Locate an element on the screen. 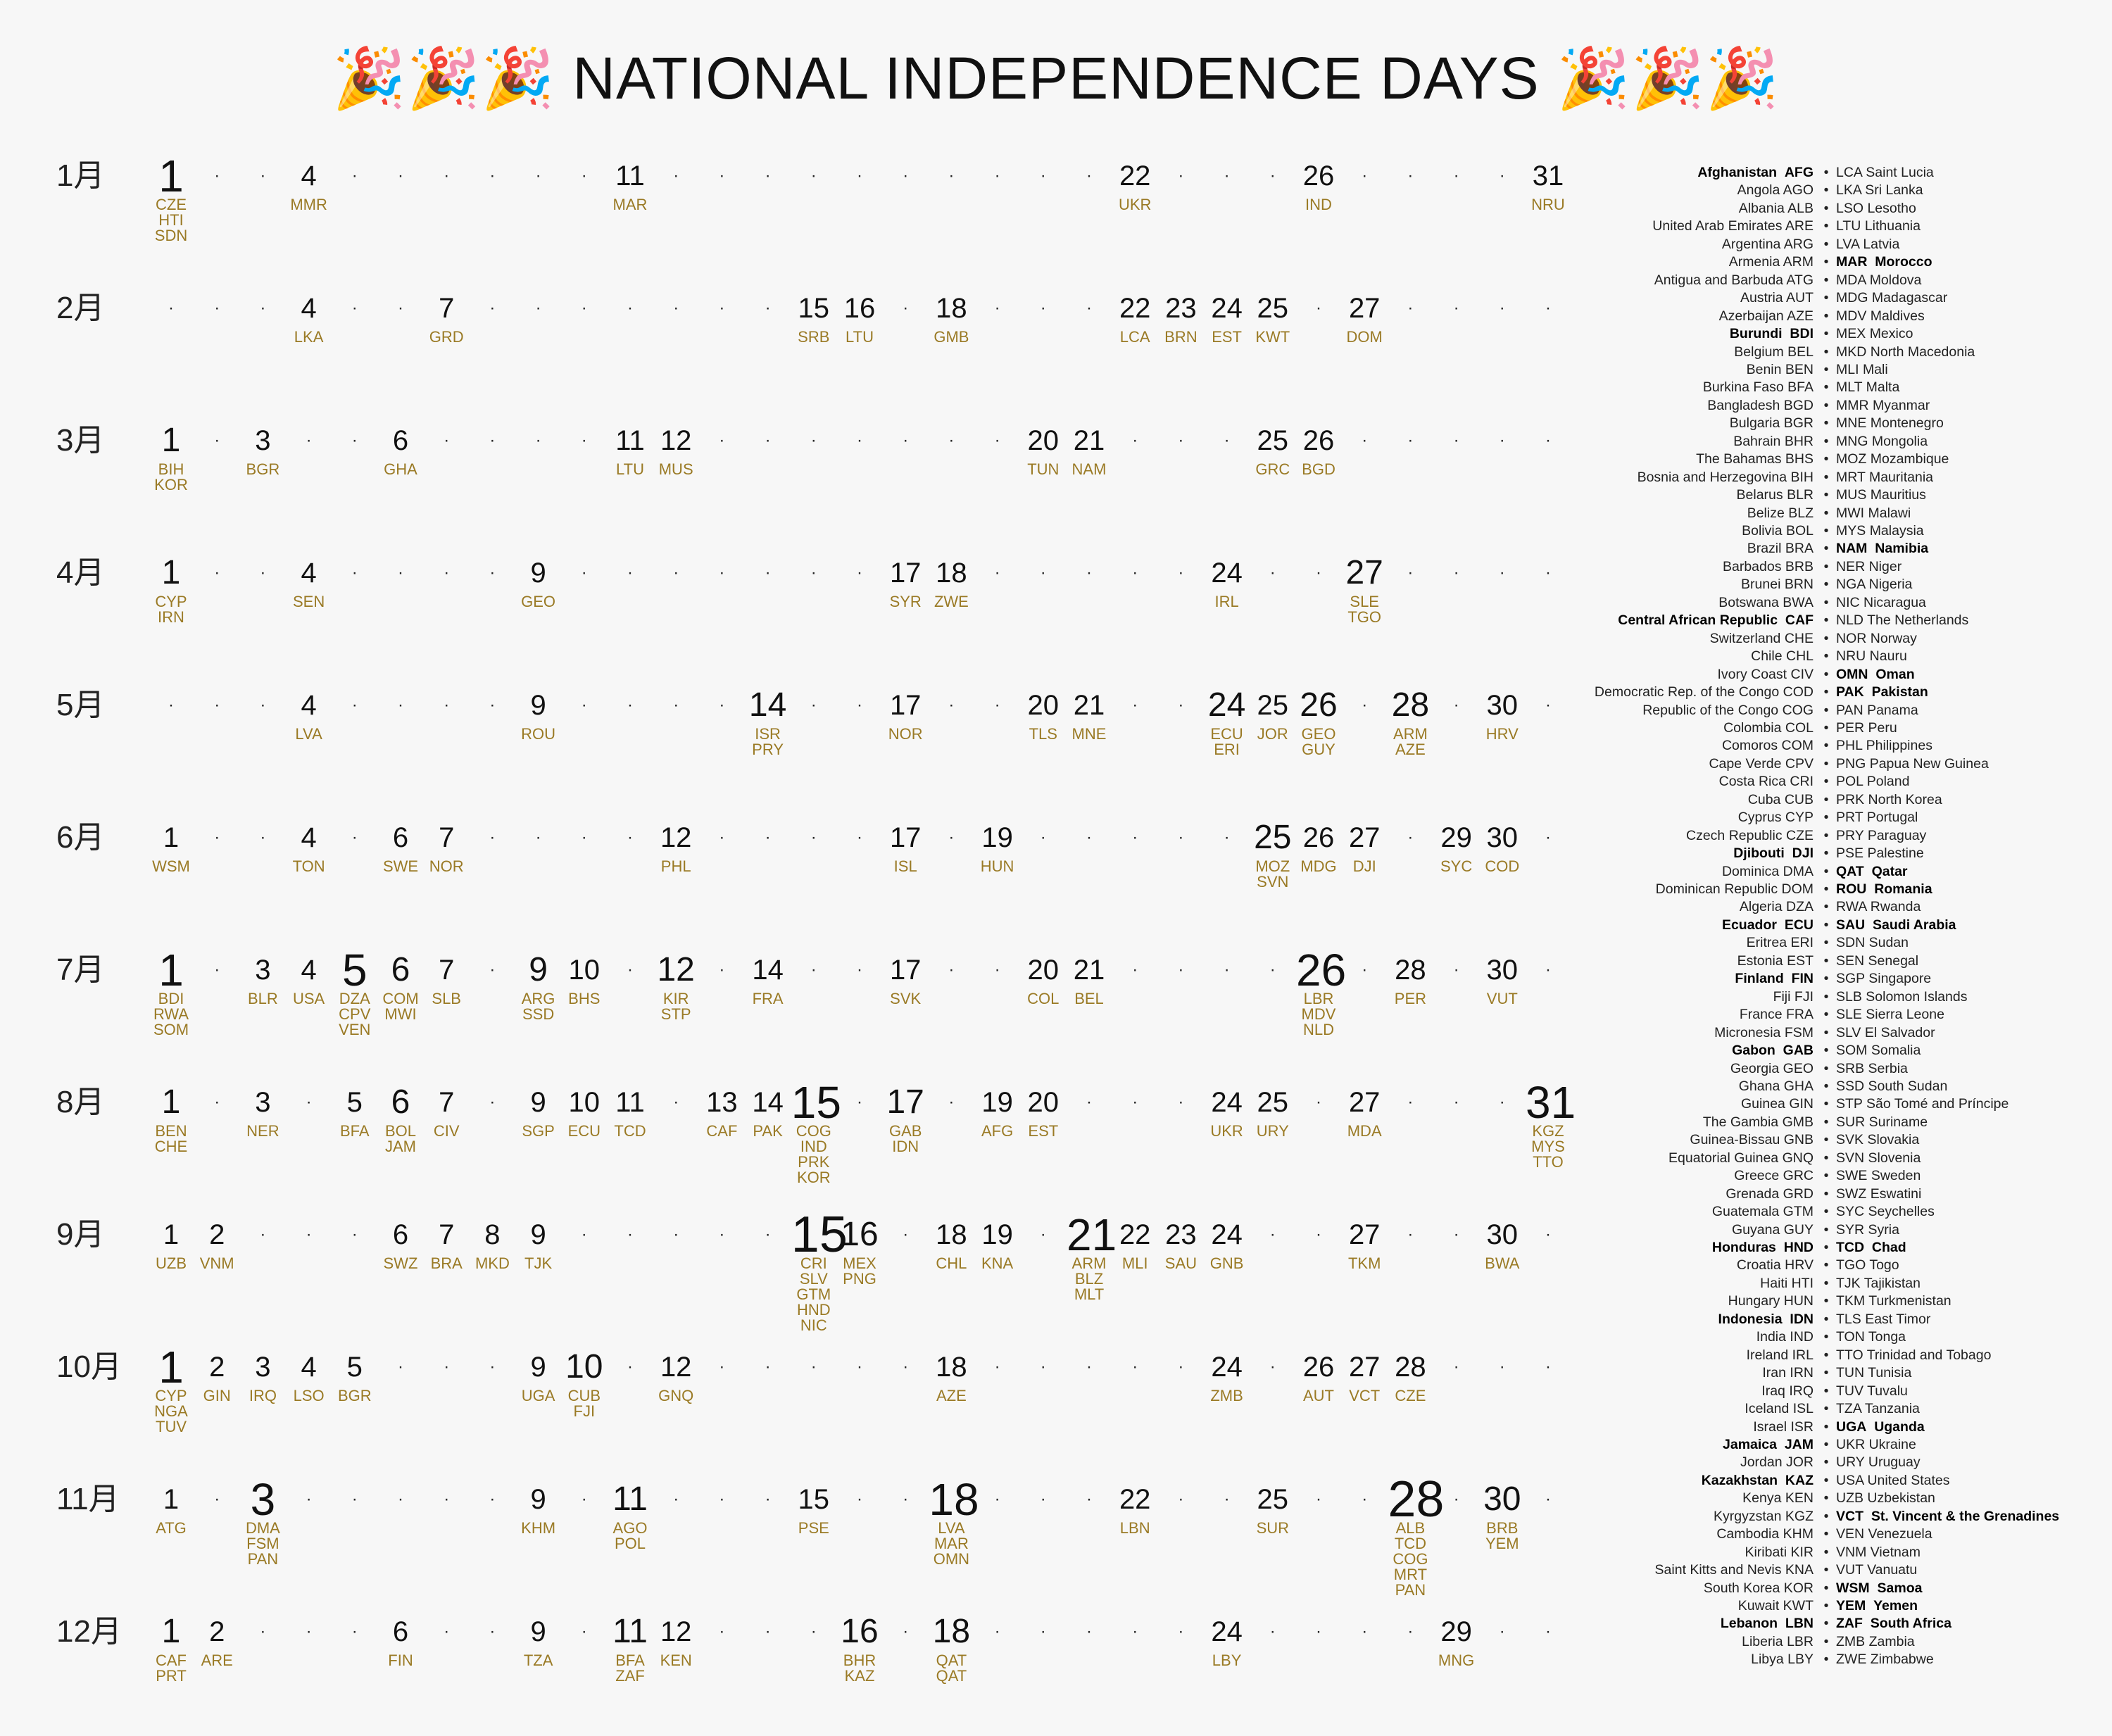  country-code: FIN is located at coordinates (1802, 979).